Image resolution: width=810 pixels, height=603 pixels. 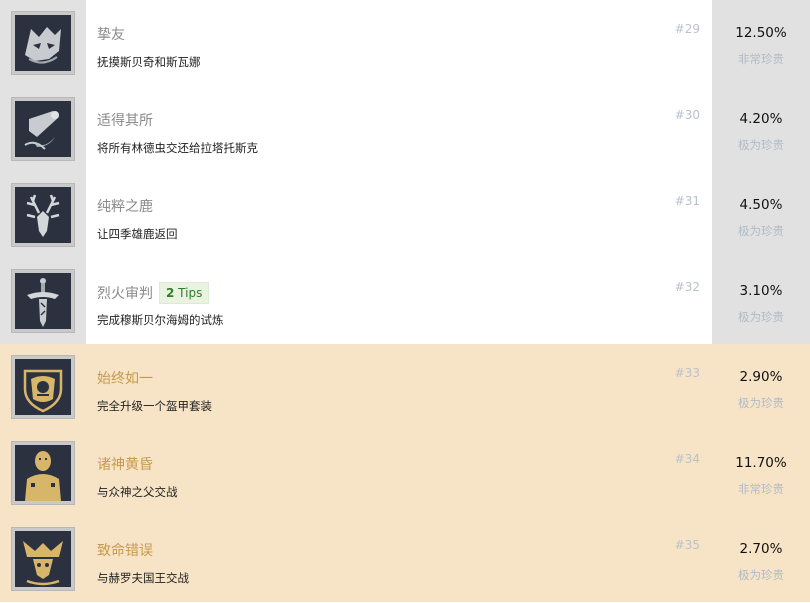 I want to click on achievement-row: 始终如一 完全升级一个盔甲套装 #33 2.90% 极为珍贵, so click(x=405, y=387).